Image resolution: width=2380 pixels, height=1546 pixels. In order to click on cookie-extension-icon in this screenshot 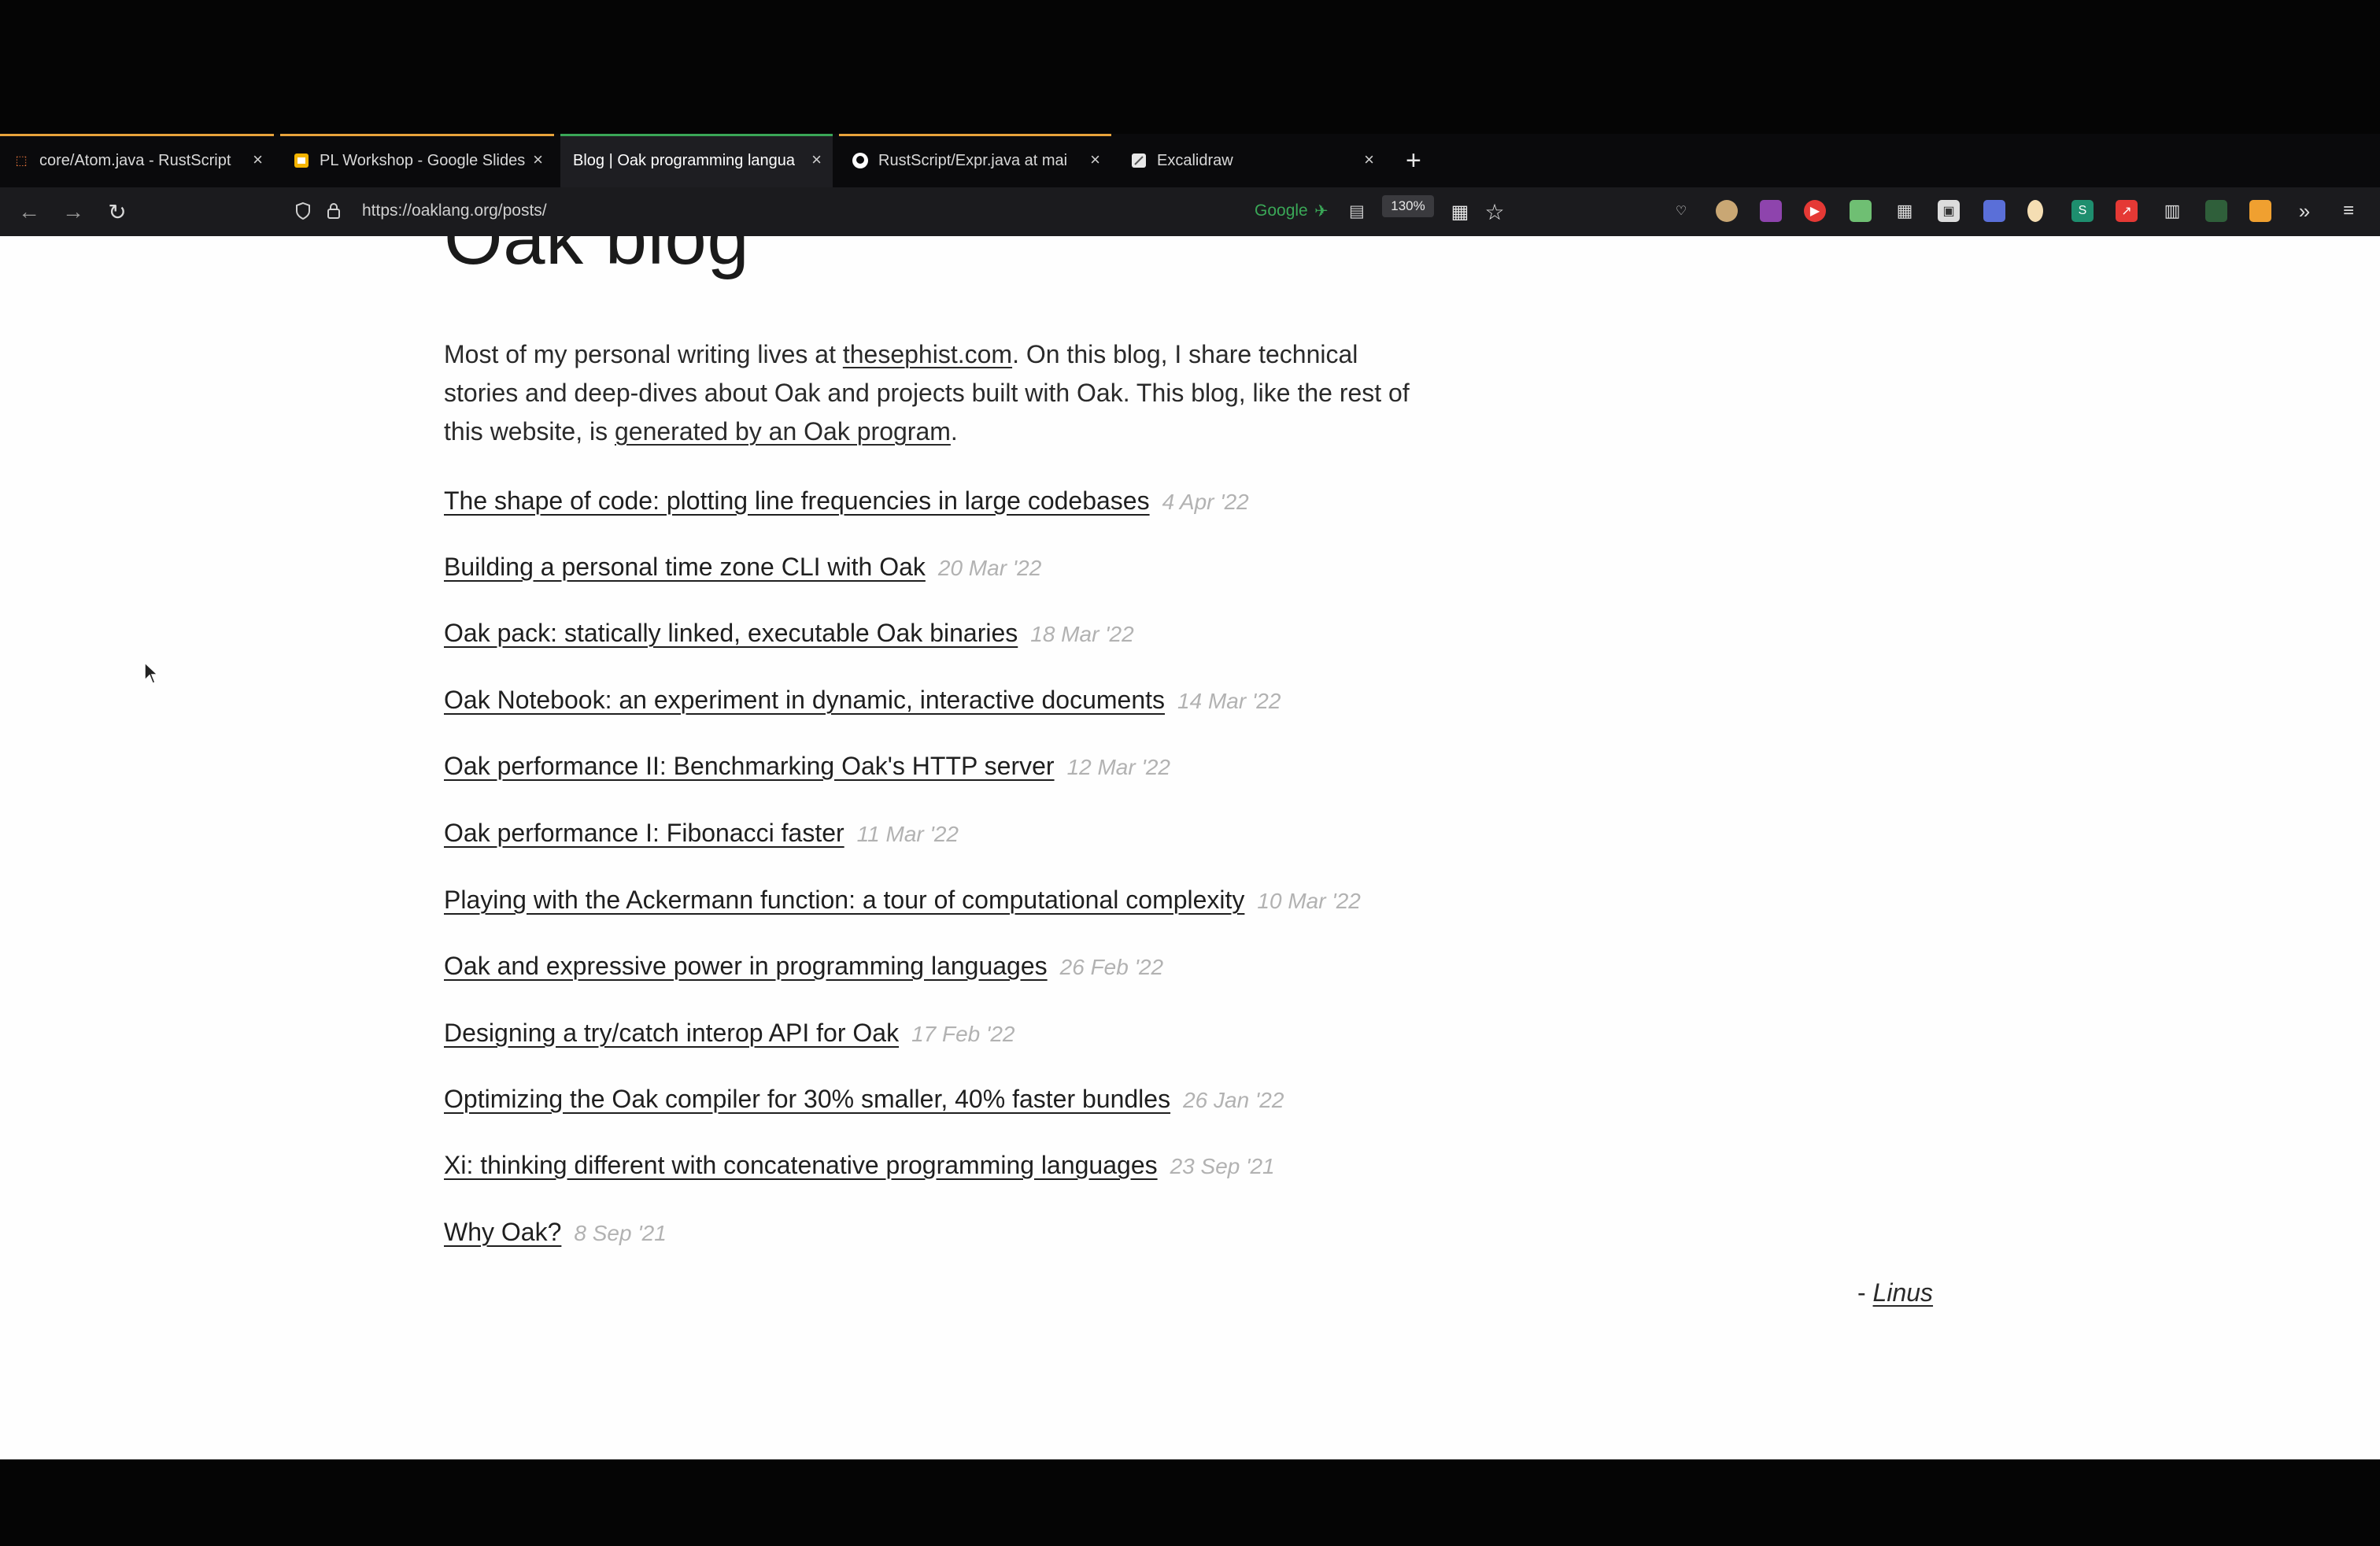, I will do `click(1727, 211)`.